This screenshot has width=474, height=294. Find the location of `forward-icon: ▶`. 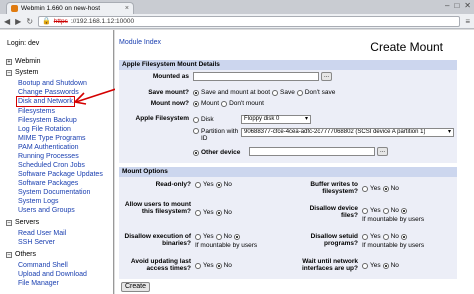

forward-icon: ▶ is located at coordinates (18, 21).